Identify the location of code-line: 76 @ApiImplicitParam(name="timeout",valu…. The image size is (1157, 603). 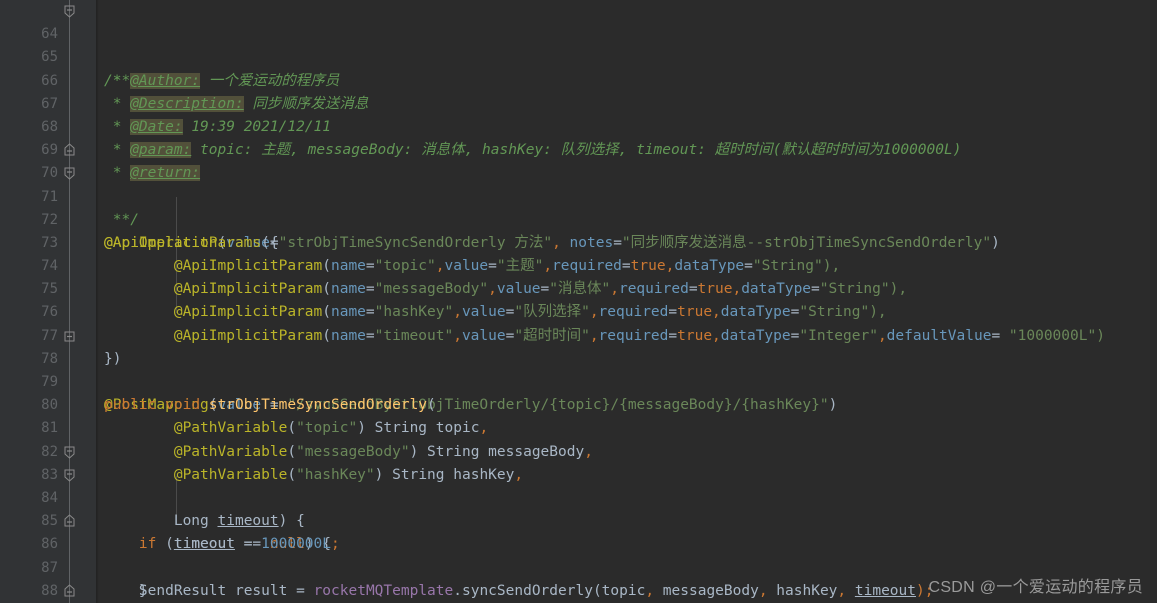
(578, 310).